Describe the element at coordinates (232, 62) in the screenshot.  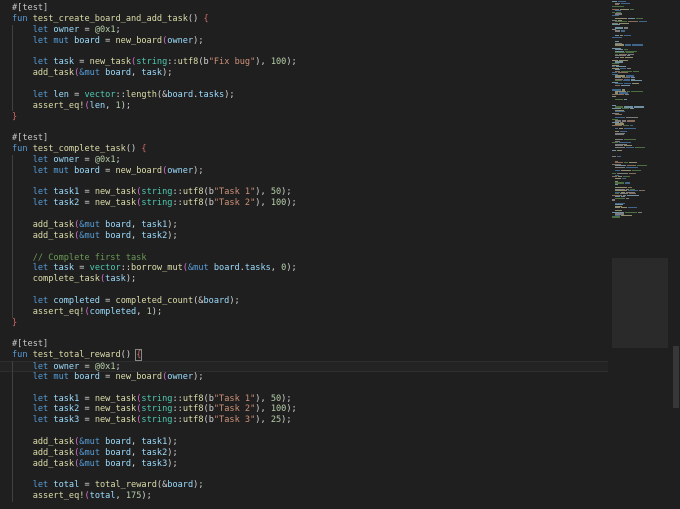
I see `code-token: "Fix bug"` at that location.